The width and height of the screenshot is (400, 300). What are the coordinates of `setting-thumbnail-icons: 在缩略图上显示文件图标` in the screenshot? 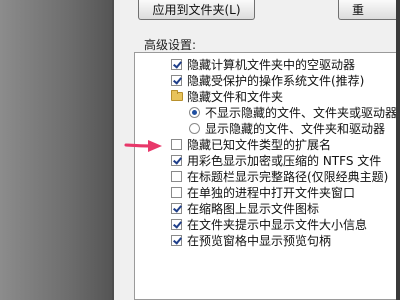 It's located at (245, 208).